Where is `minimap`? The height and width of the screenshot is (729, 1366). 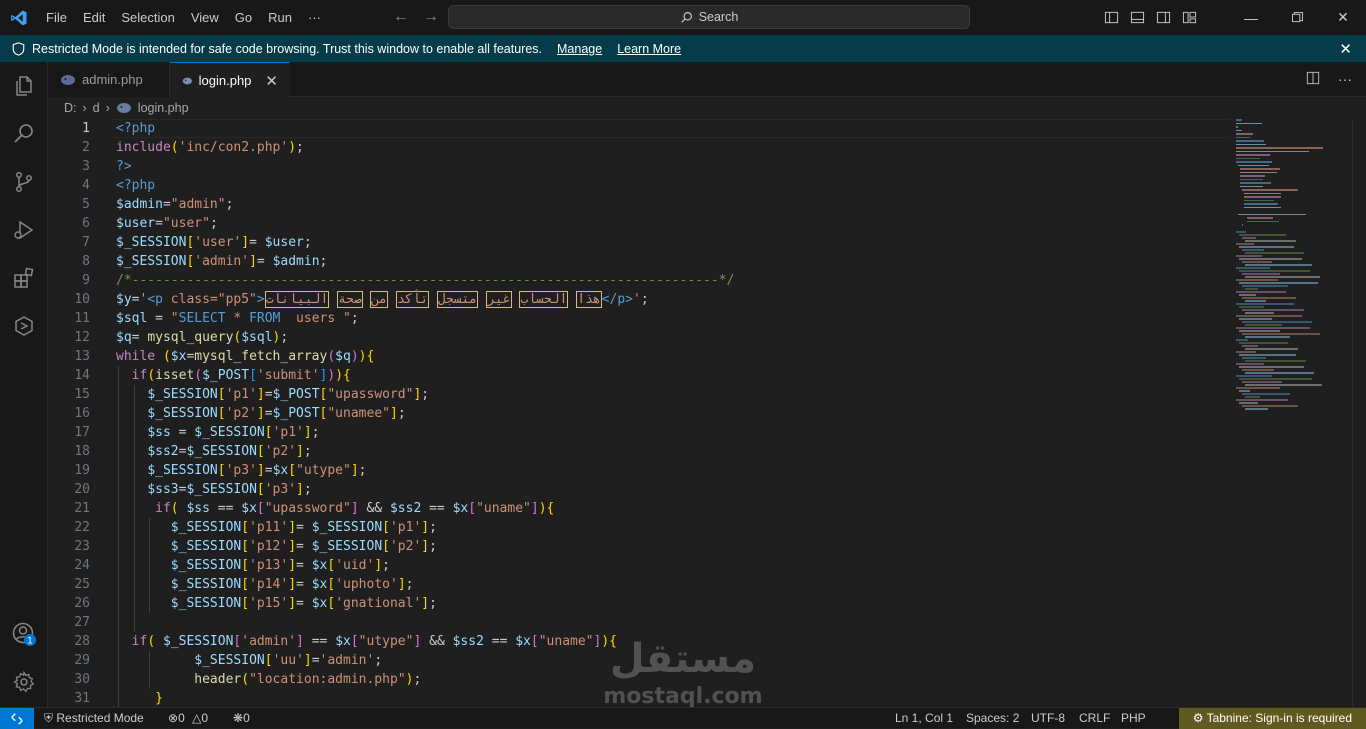 minimap is located at coordinates (1291, 413).